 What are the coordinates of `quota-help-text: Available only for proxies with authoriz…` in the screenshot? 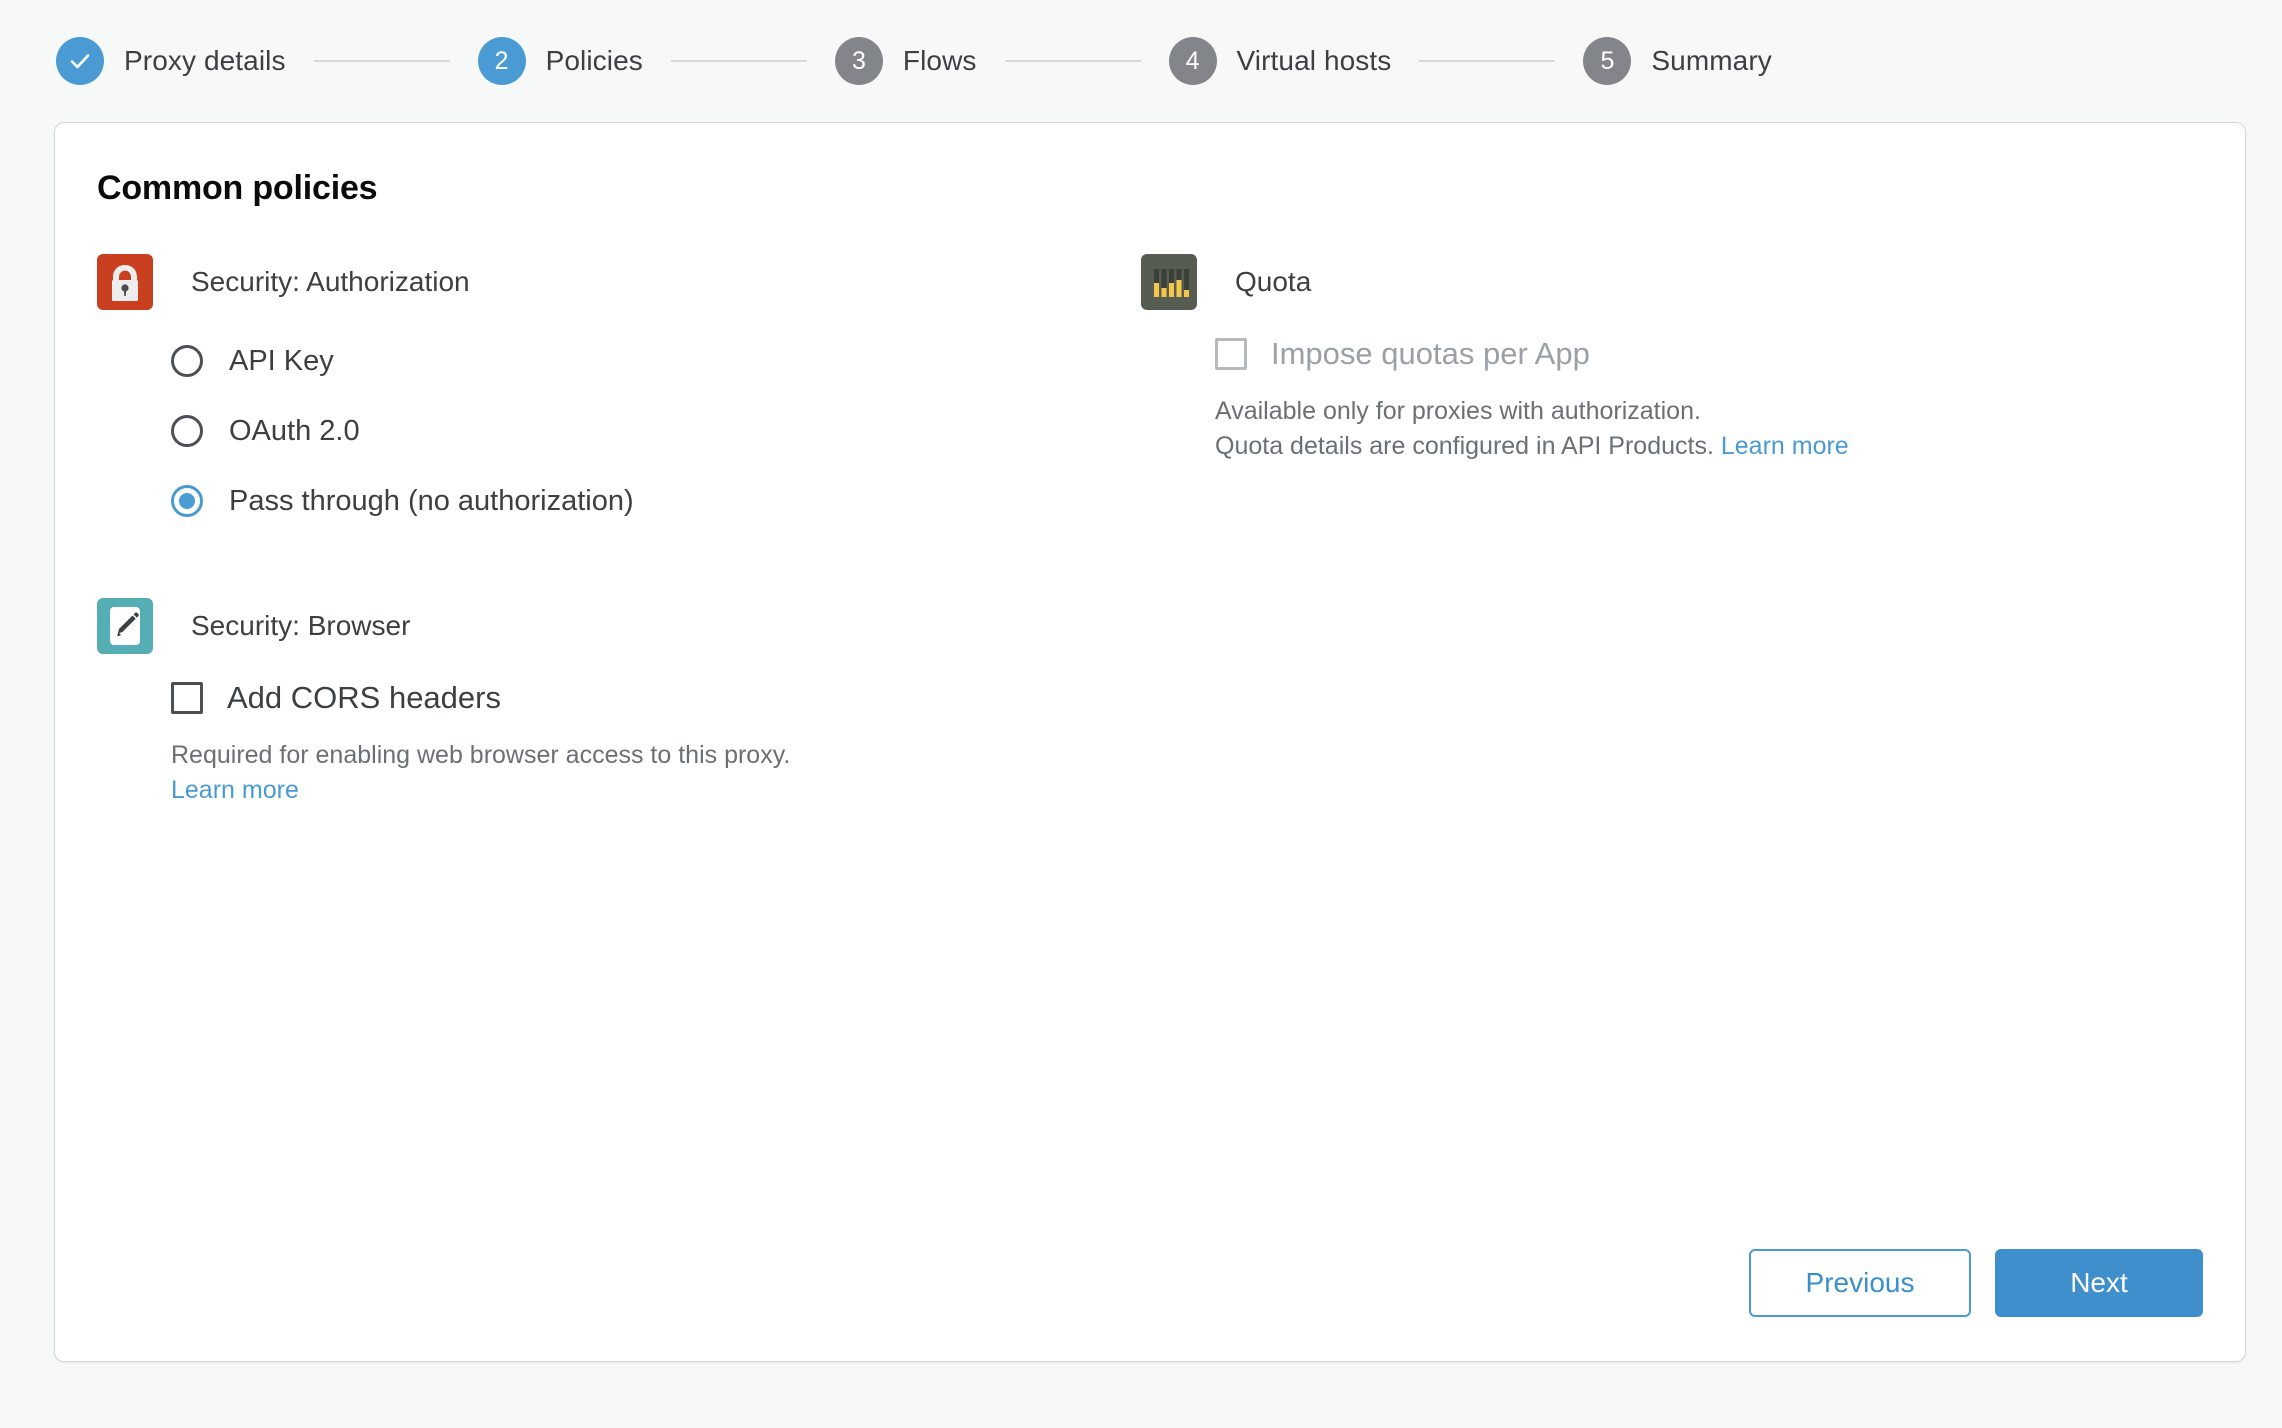 It's located at (1655, 429).